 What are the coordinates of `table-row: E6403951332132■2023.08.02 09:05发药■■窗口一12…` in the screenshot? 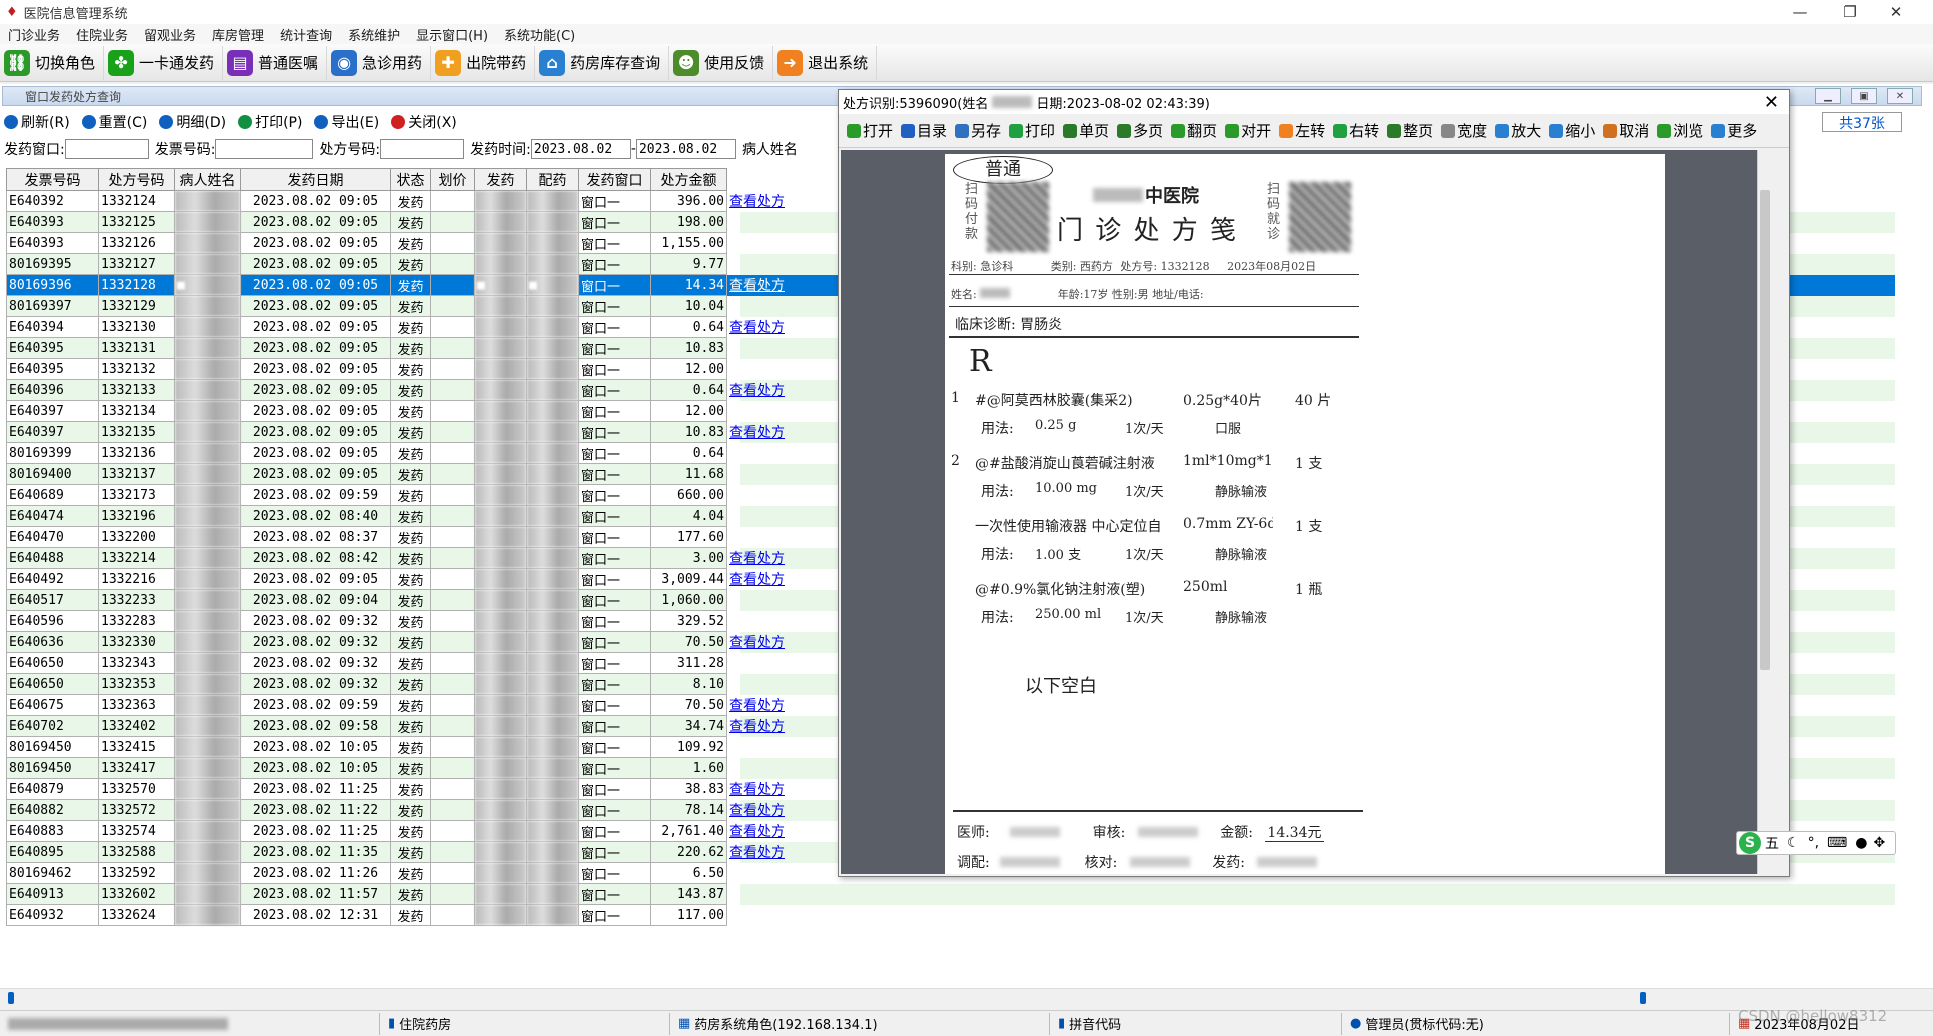 It's located at (406, 369).